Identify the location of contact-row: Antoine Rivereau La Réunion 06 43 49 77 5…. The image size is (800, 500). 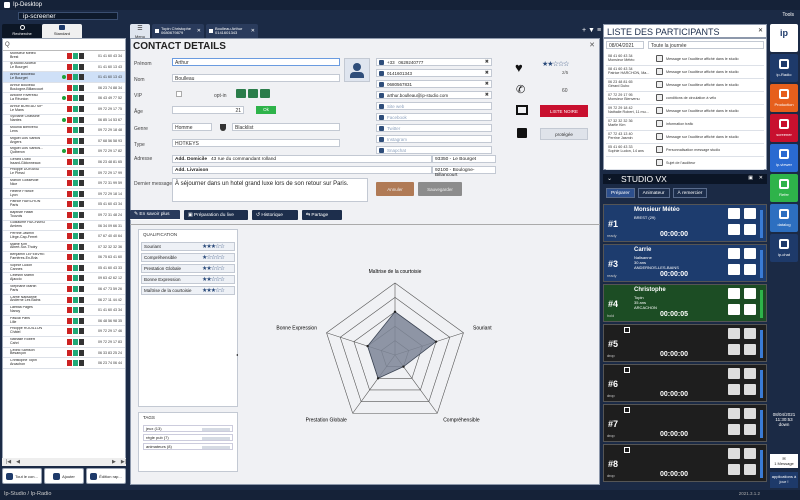
(64, 98).